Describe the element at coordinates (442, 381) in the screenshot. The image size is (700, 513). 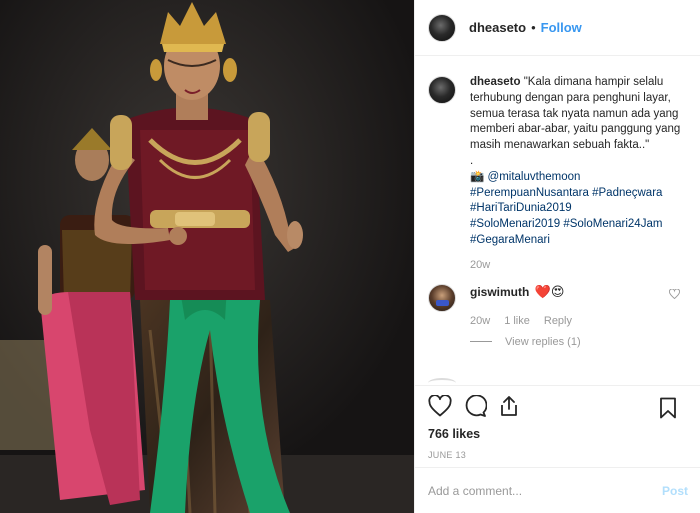
I see `next-comment-avatar` at that location.